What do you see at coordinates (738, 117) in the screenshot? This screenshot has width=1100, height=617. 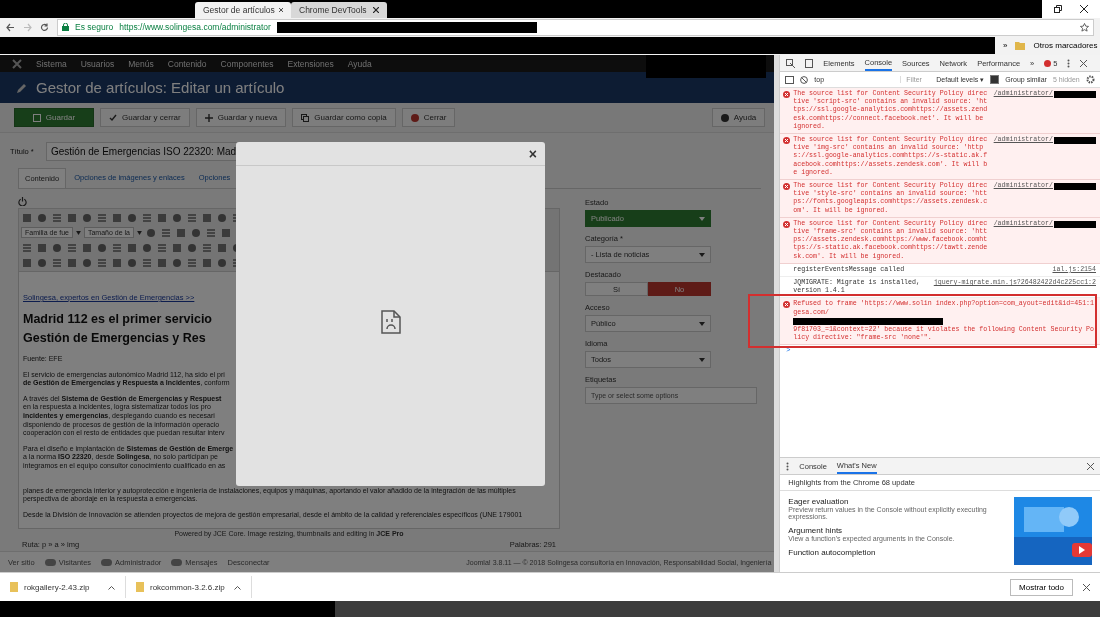 I see `help-button: Ayuda` at bounding box center [738, 117].